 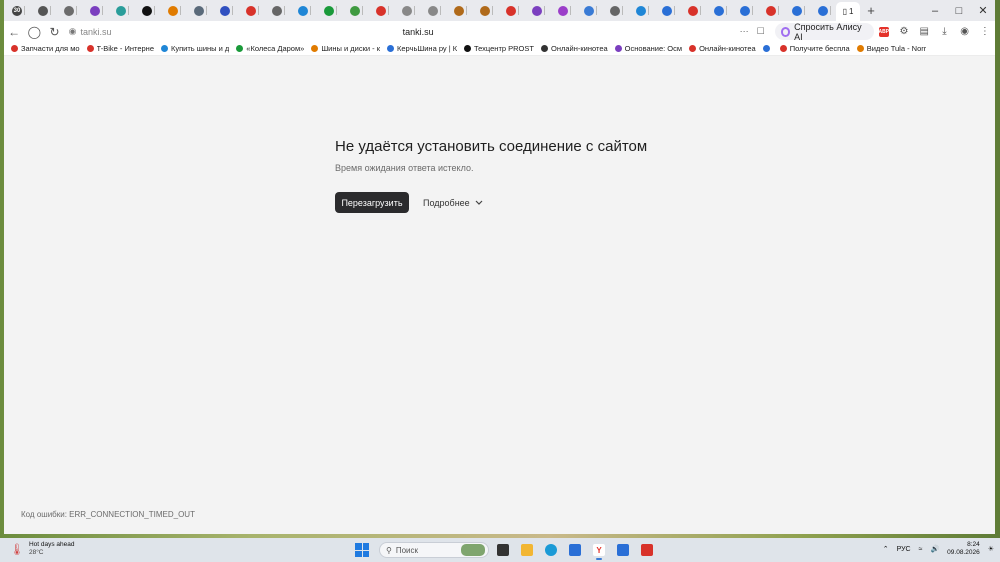 I want to click on minimize-icon: –, so click(x=935, y=10).